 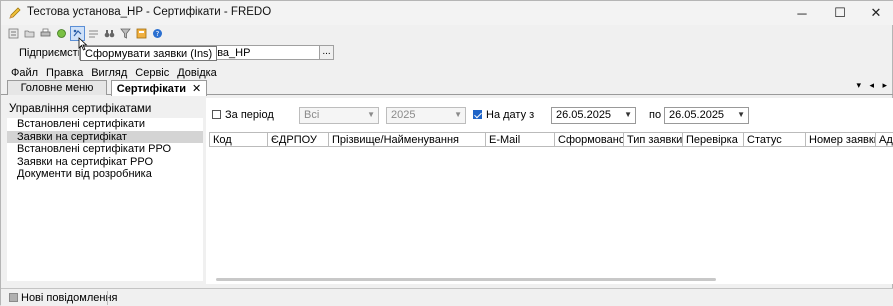 I want to click on tab-label: Сертифікати, so click(x=151, y=89).